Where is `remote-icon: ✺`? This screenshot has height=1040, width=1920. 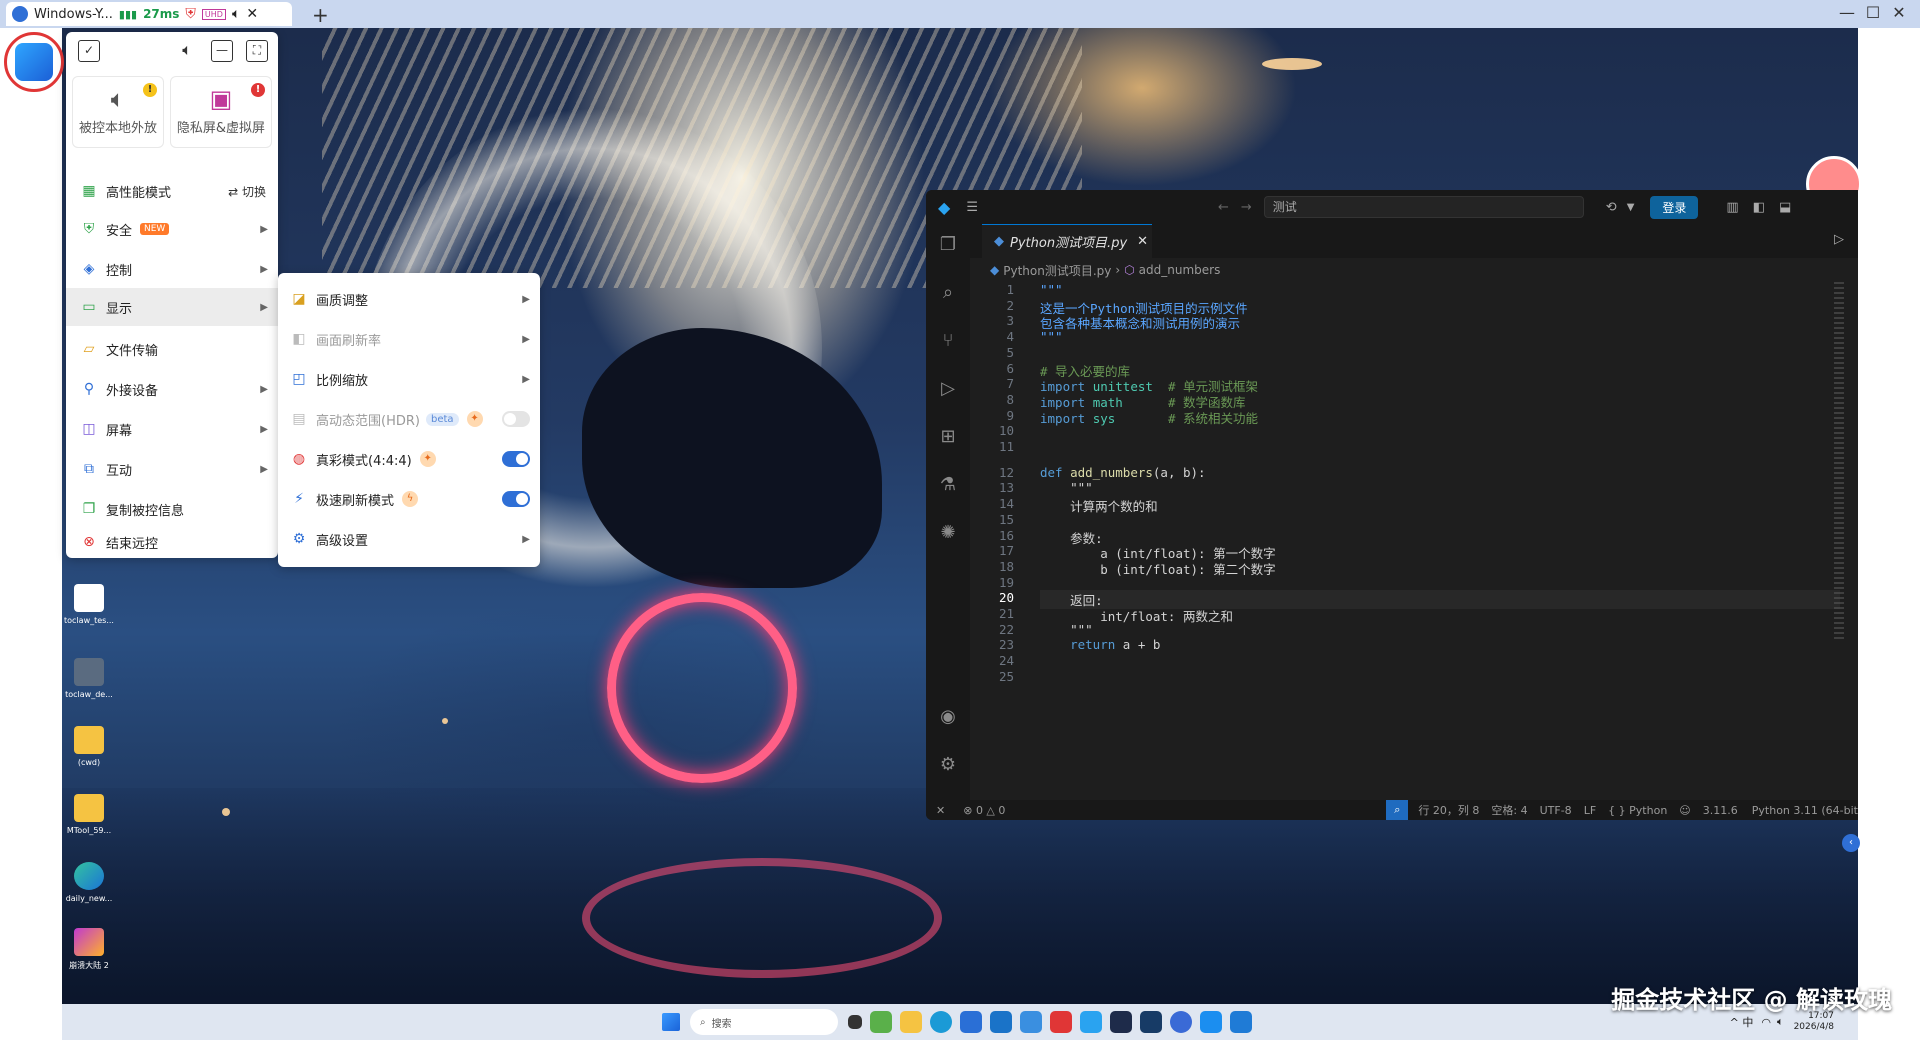
remote-icon: ✺ is located at coordinates (948, 533).